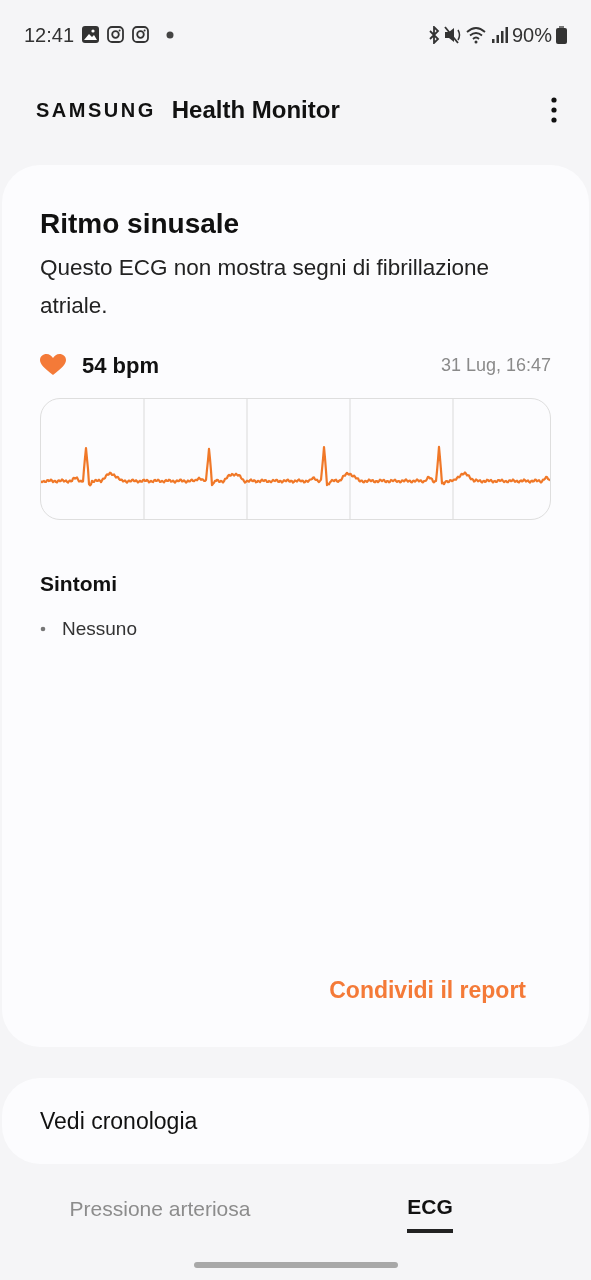 The width and height of the screenshot is (591, 1280). What do you see at coordinates (295, 1121) in the screenshot?
I see `history-card: Vedi cronologia` at bounding box center [295, 1121].